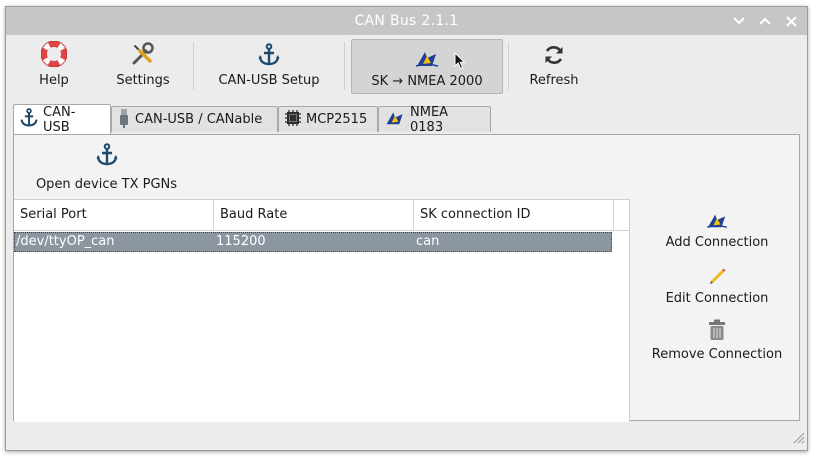 The width and height of the screenshot is (814, 458). Describe the element at coordinates (554, 54) in the screenshot. I see `refresh-icon` at that location.